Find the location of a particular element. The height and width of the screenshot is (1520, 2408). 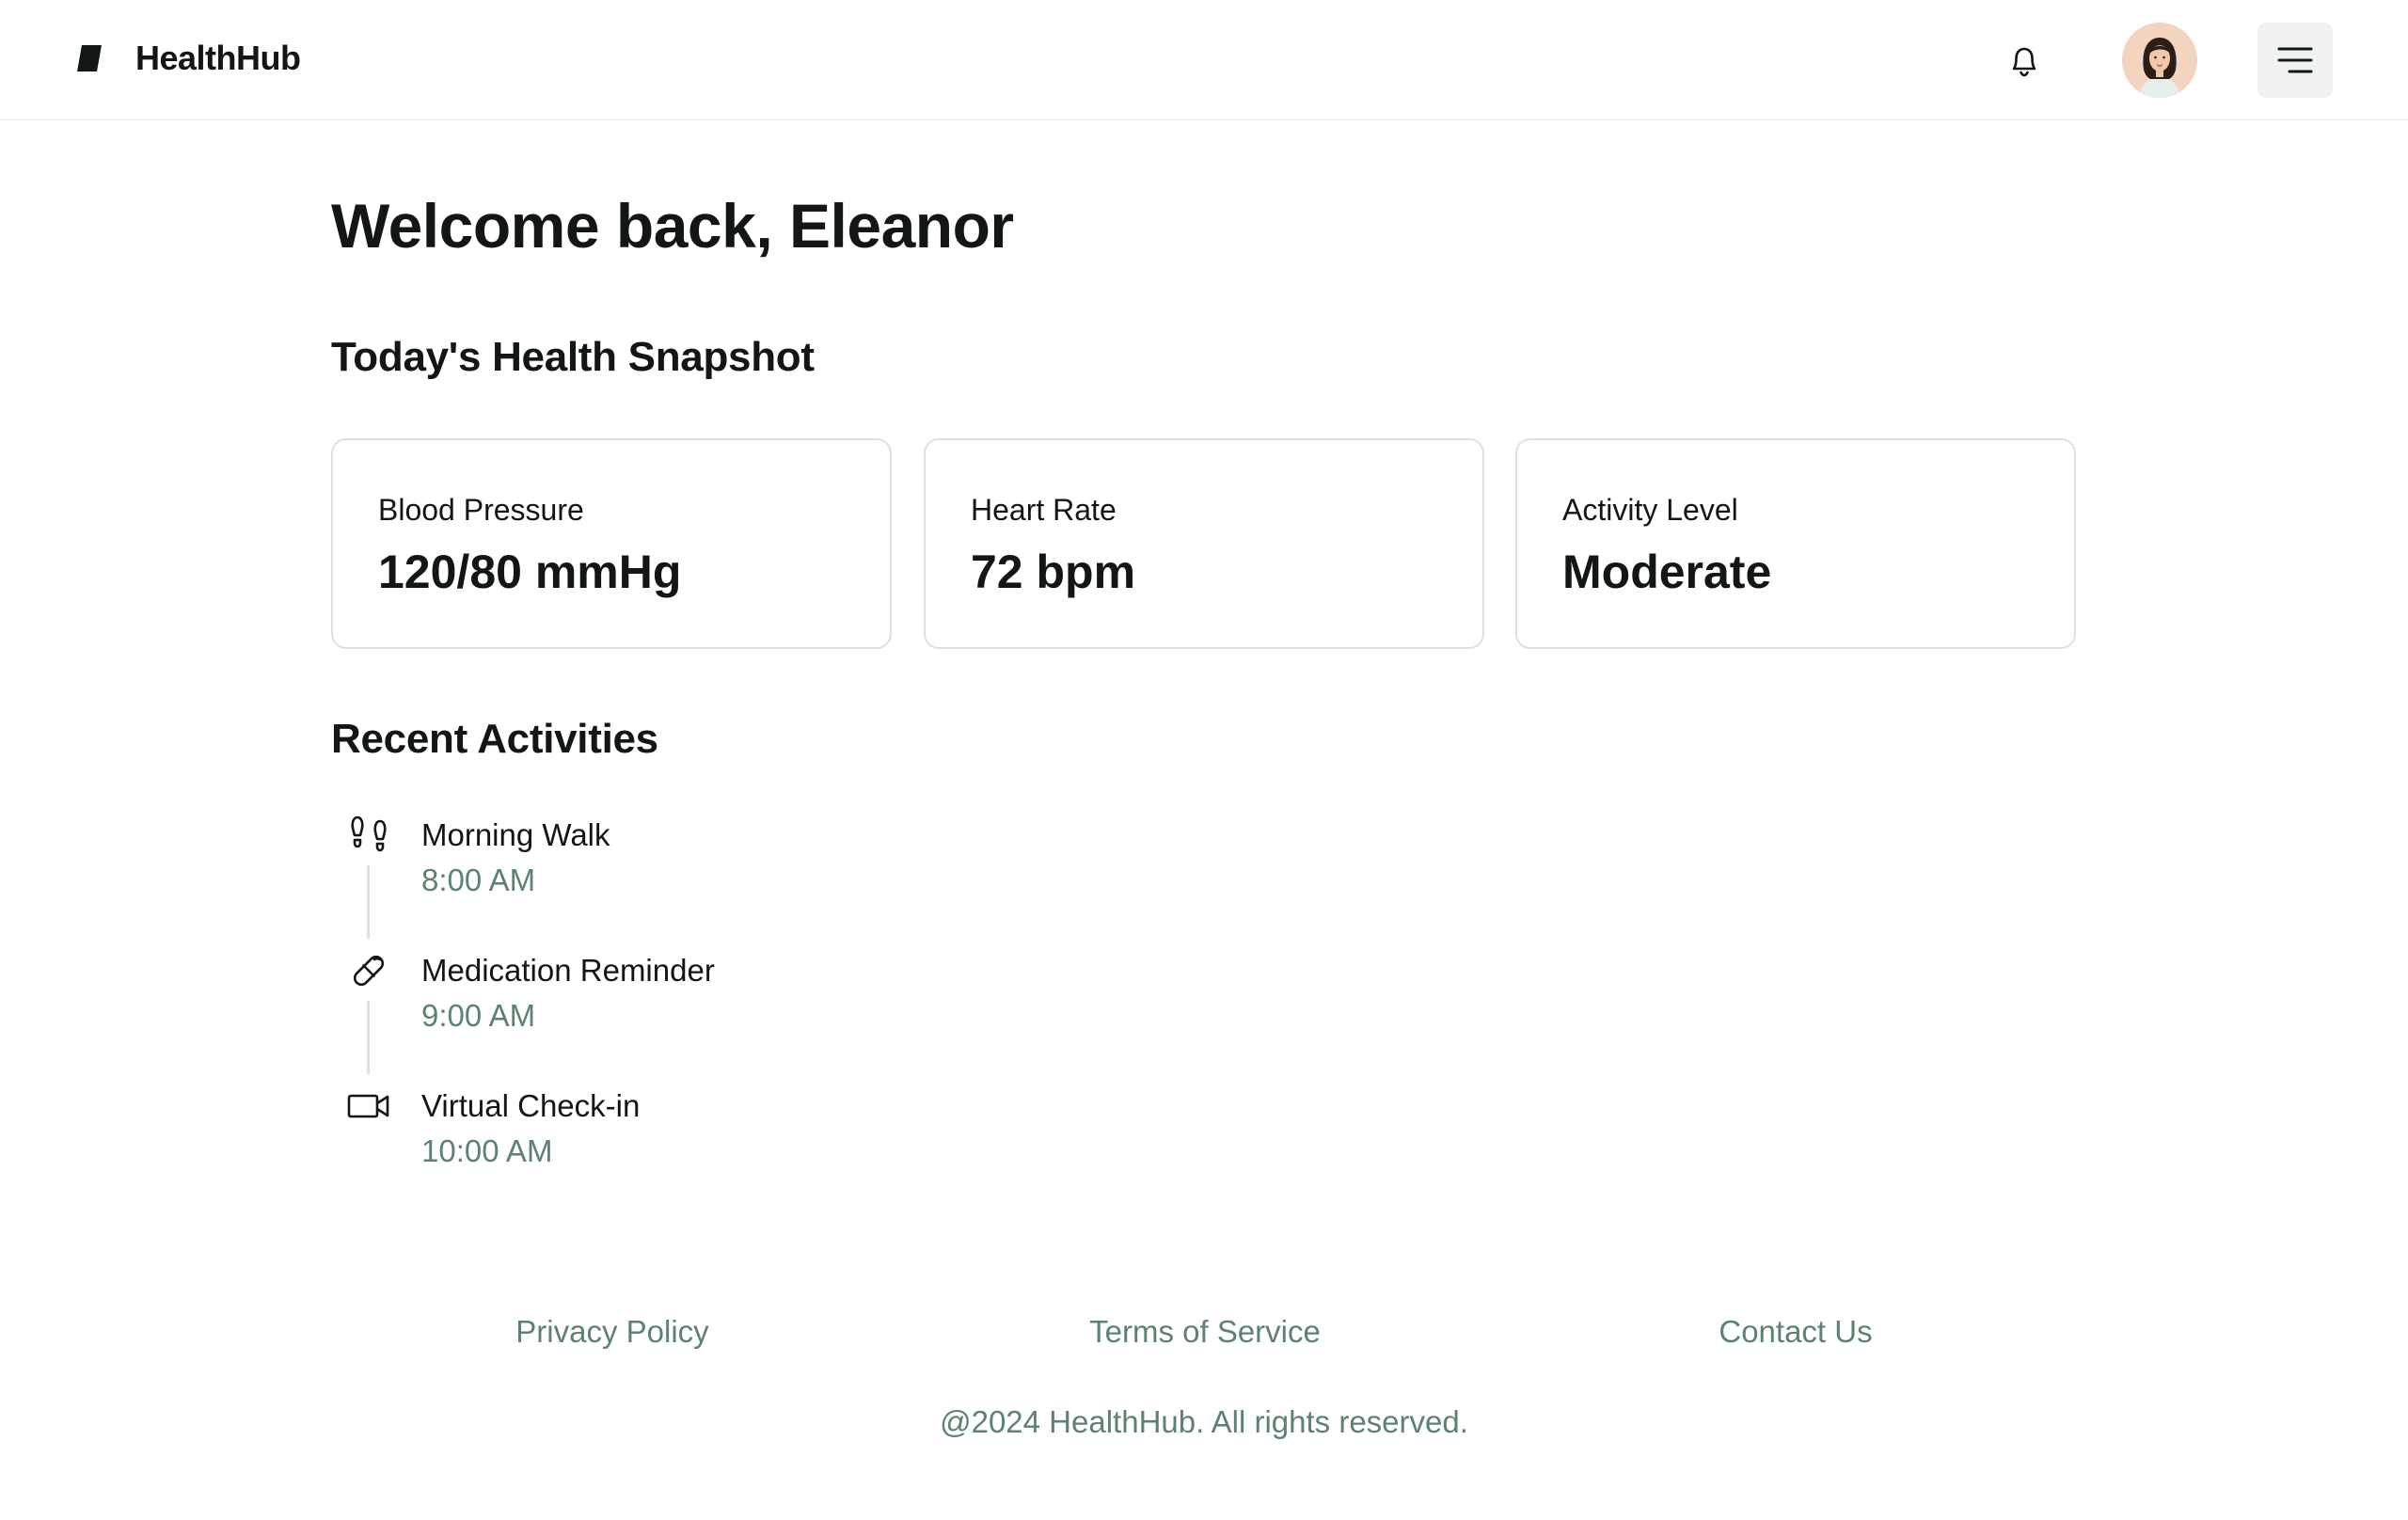

welcome-heading: Welcome back, Eleanor is located at coordinates (672, 226).